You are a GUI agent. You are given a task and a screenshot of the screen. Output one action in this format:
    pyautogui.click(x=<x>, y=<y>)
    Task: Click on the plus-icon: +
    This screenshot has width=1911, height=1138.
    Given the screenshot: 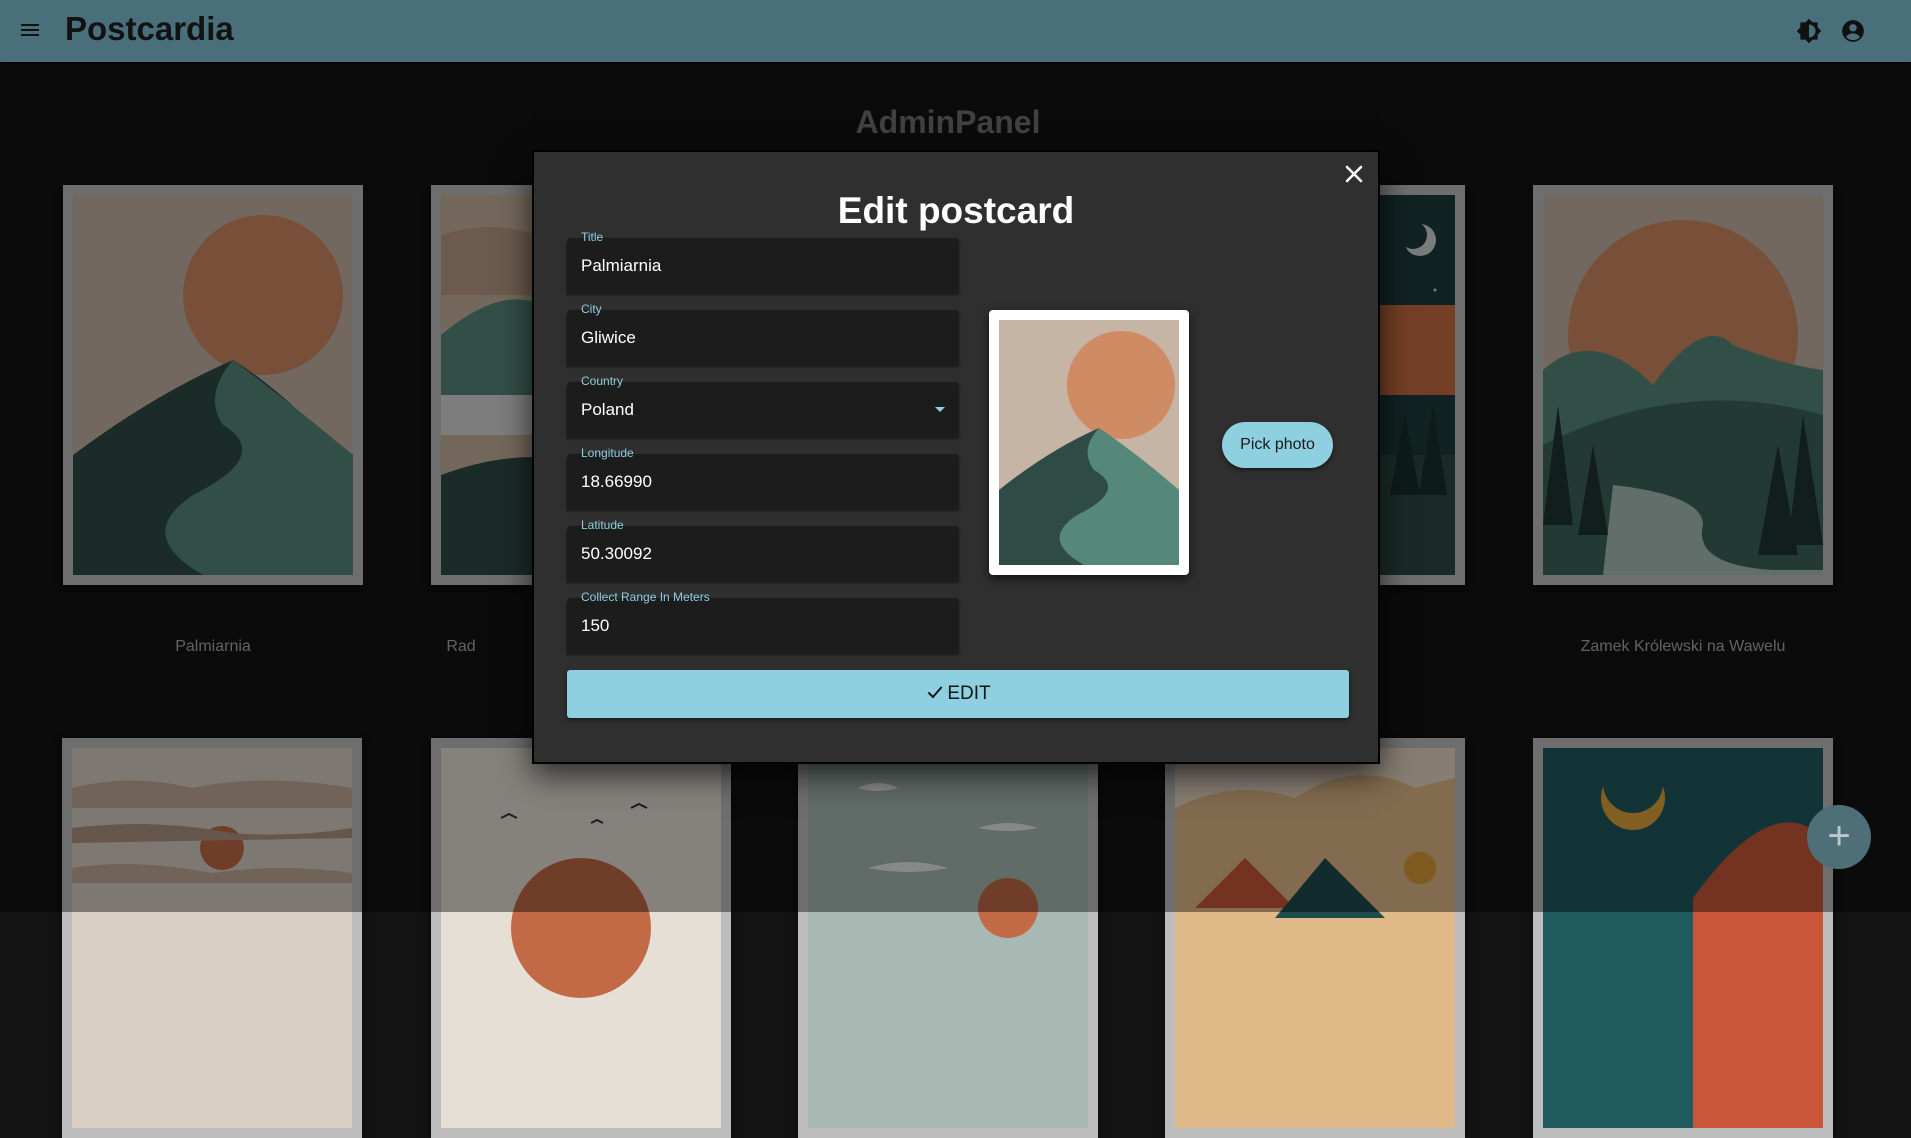 What is the action you would take?
    pyautogui.click(x=1839, y=836)
    